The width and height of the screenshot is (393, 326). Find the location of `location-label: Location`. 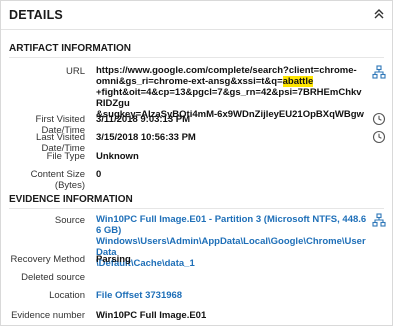

location-label: Location is located at coordinates (67, 295).